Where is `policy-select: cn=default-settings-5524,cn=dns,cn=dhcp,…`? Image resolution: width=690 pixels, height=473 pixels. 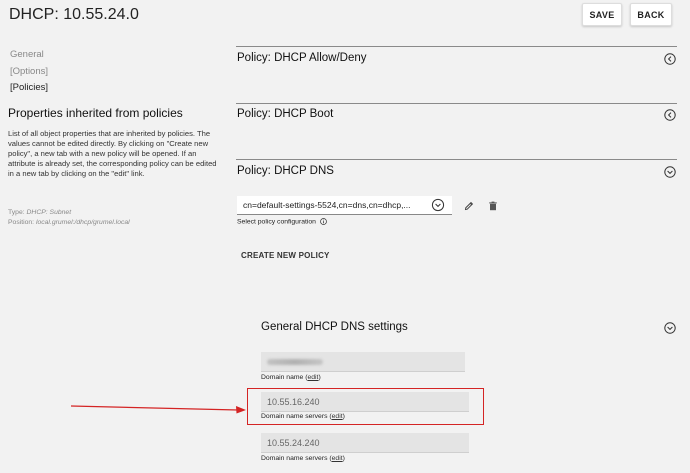 policy-select: cn=default-settings-5524,cn=dns,cn=dhcp,… is located at coordinates (344, 205).